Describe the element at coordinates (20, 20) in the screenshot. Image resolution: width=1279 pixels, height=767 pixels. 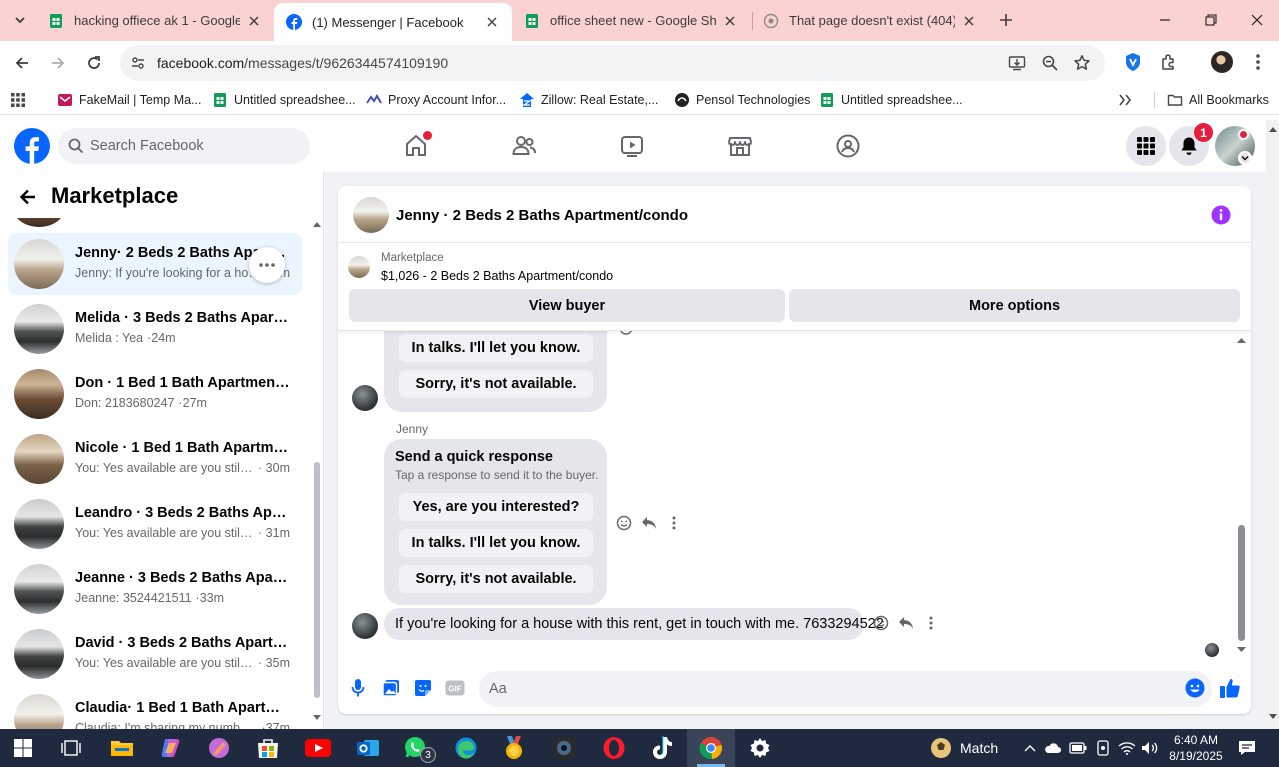
I see `tab-search-icon` at that location.